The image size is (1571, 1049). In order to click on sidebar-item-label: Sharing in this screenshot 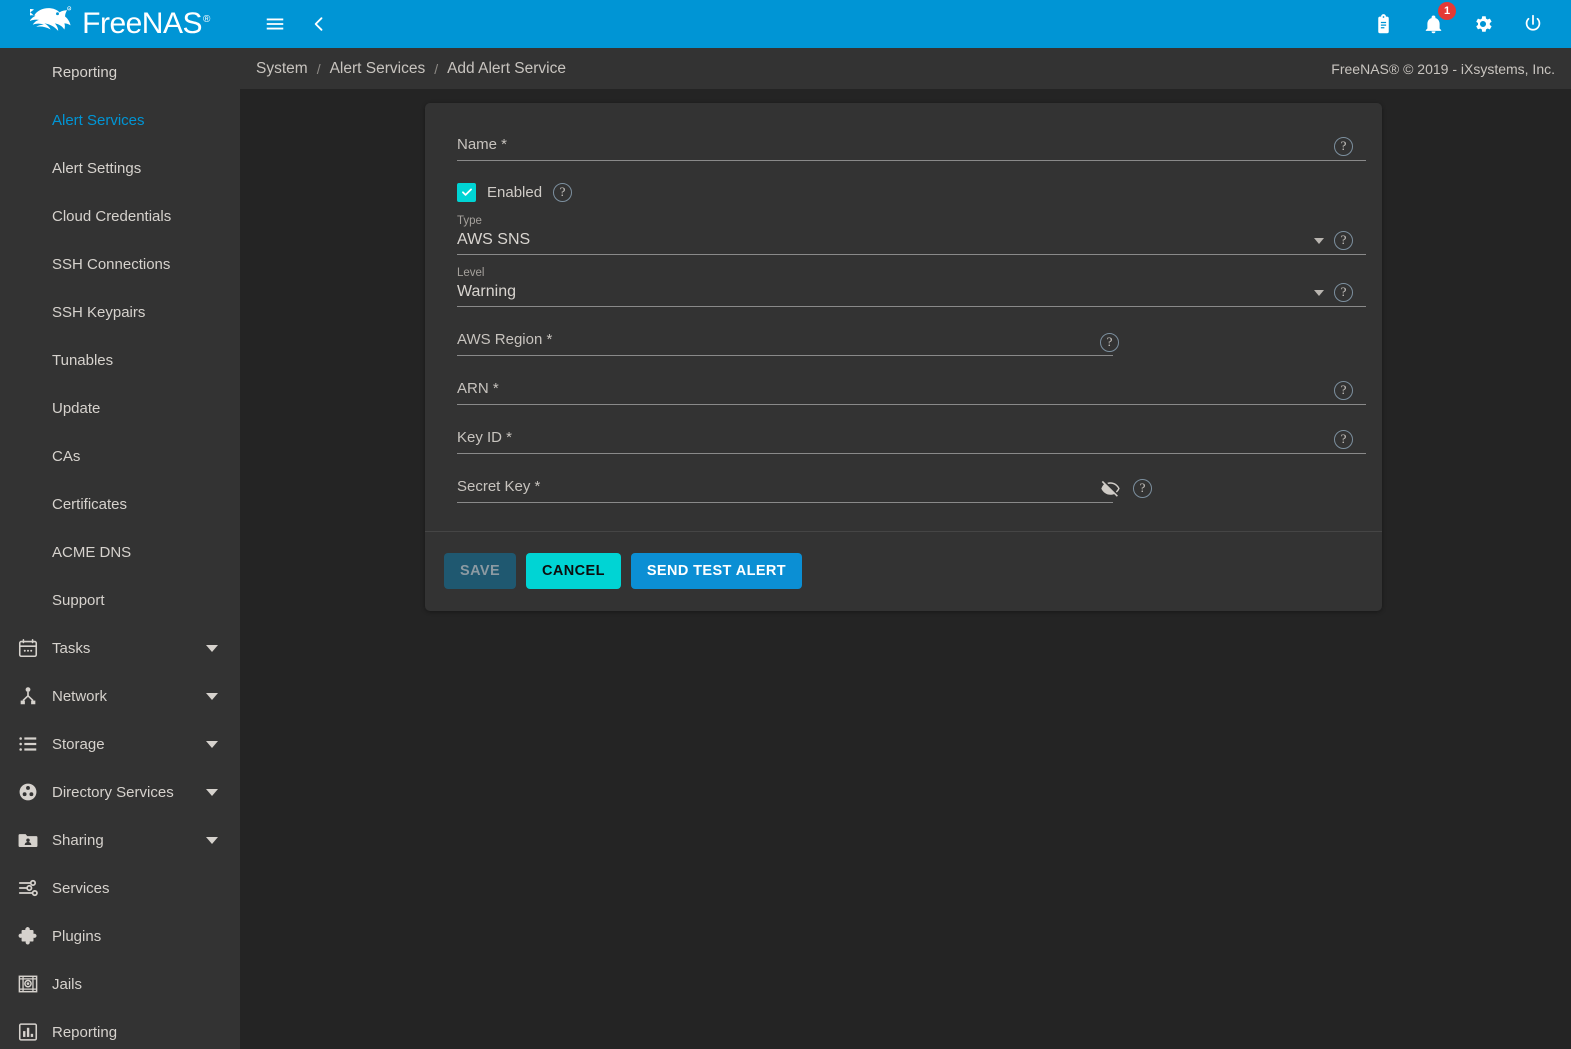, I will do `click(78, 840)`.